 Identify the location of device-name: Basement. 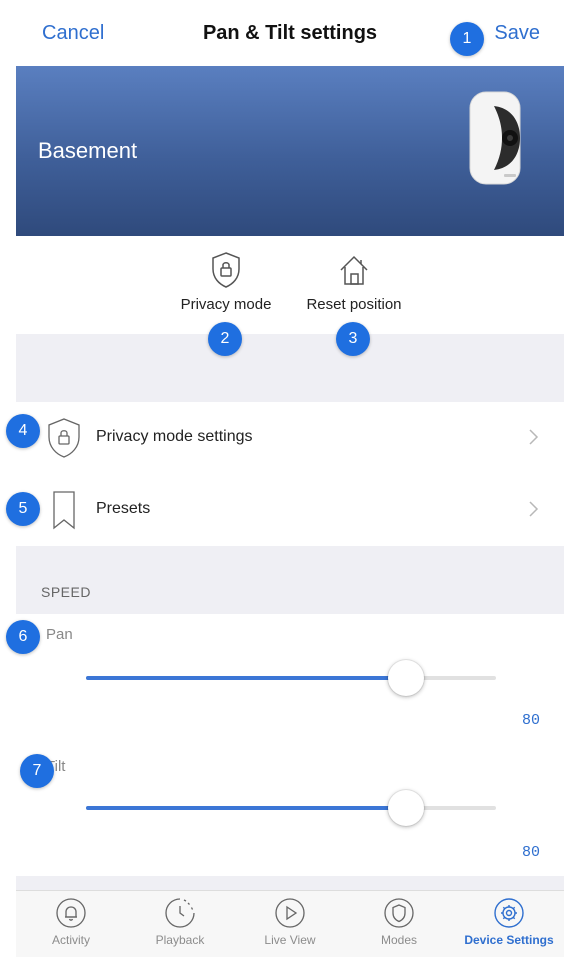
(88, 150).